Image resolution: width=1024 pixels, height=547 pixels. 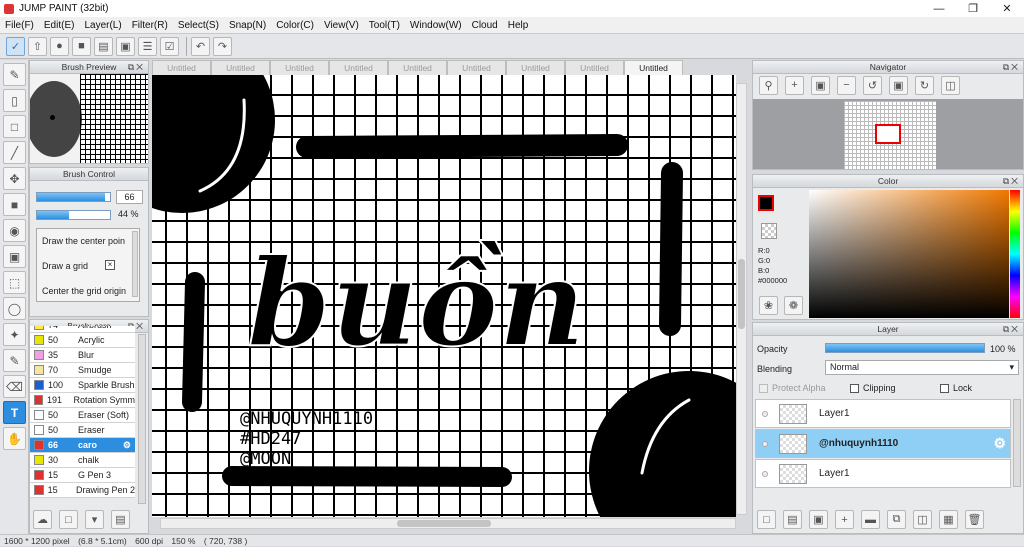 I want to click on tab-untitled-5: Untitled, so click(x=417, y=67).